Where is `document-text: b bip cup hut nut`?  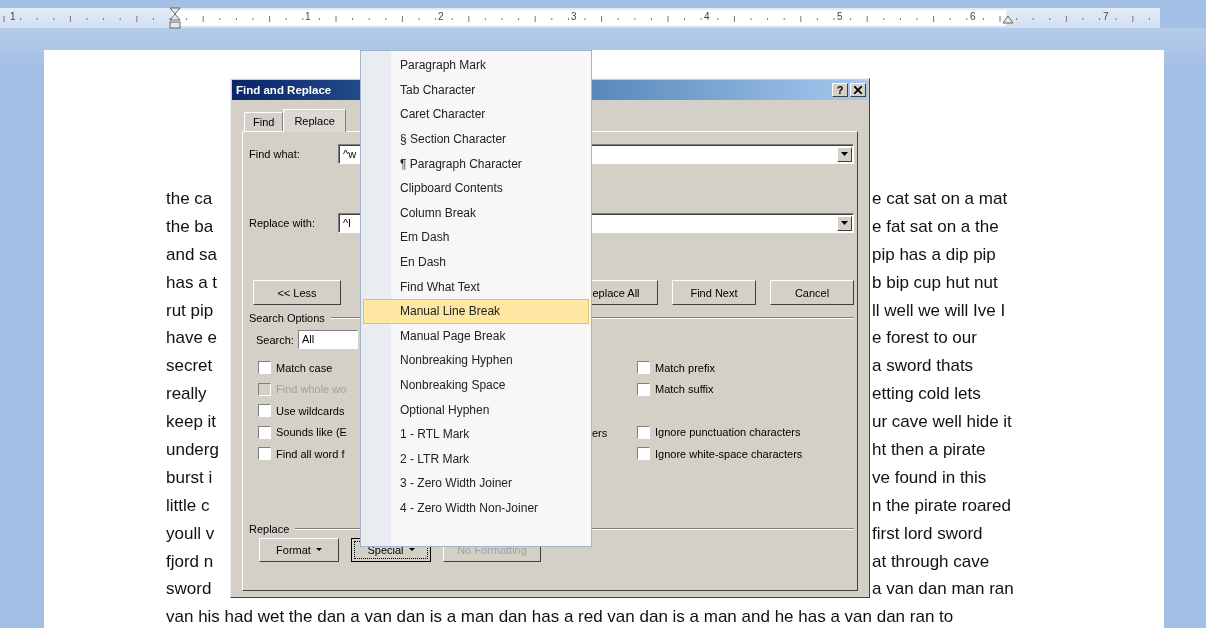
document-text: b bip cup hut nut is located at coordinates (935, 282).